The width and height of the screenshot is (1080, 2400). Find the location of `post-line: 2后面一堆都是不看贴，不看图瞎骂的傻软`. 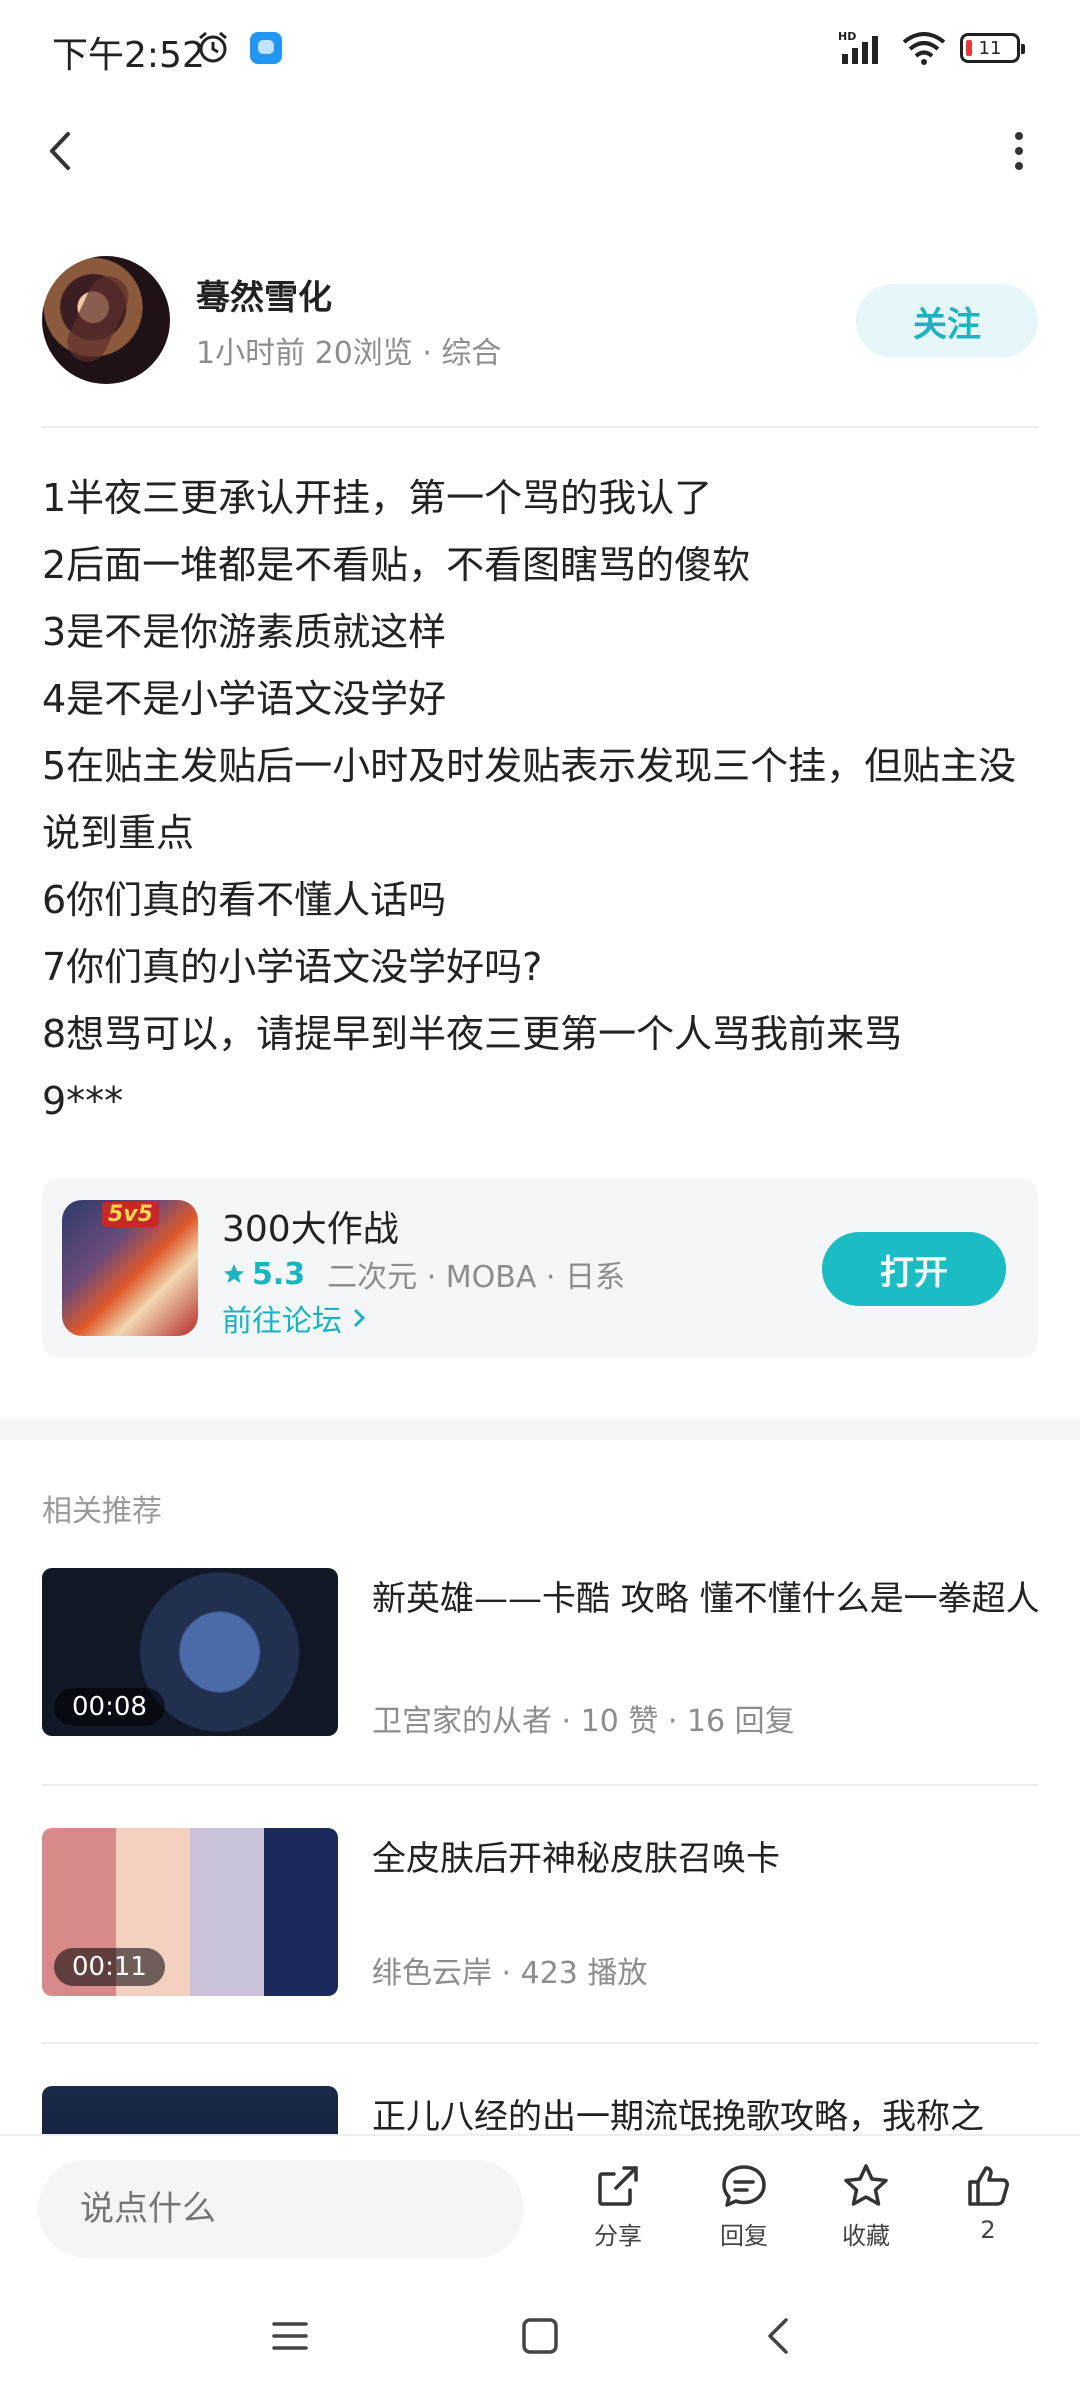

post-line: 2后面一堆都是不看贴，不看图瞎骂的傻软 is located at coordinates (396, 565).